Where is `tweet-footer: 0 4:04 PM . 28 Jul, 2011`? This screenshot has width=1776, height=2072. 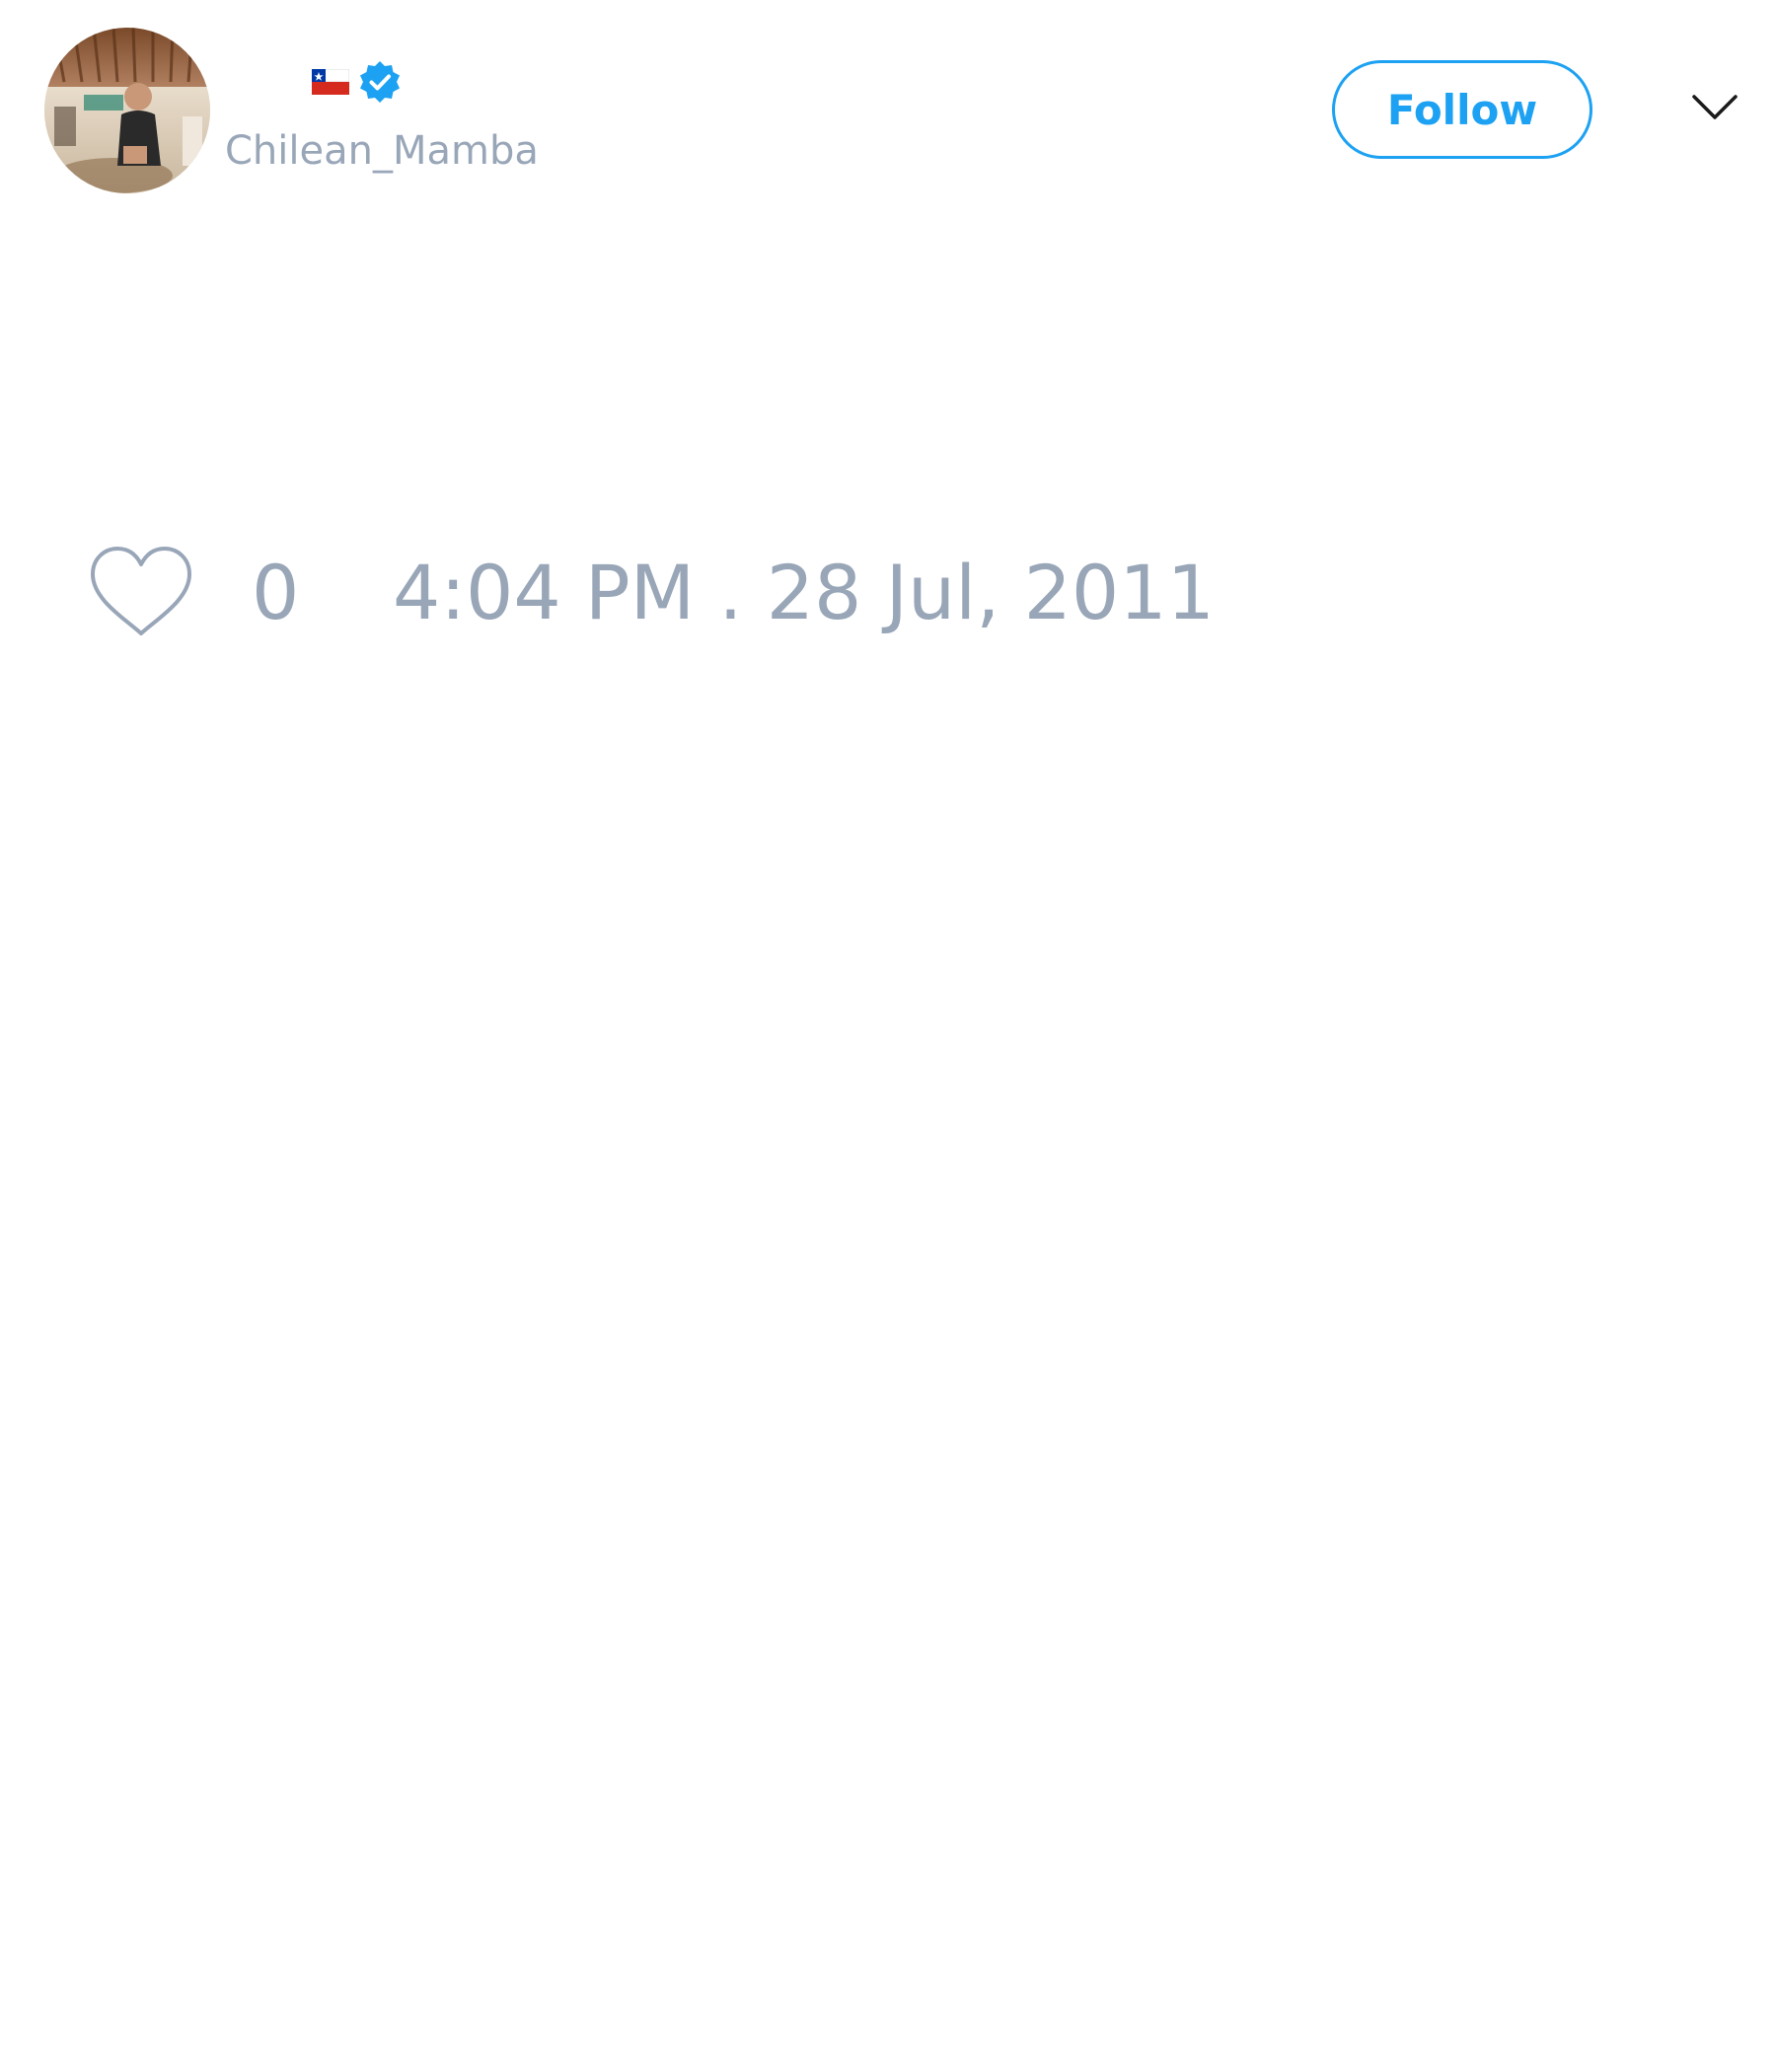 tweet-footer: 0 4:04 PM . 28 Jul, 2011 is located at coordinates (888, 592).